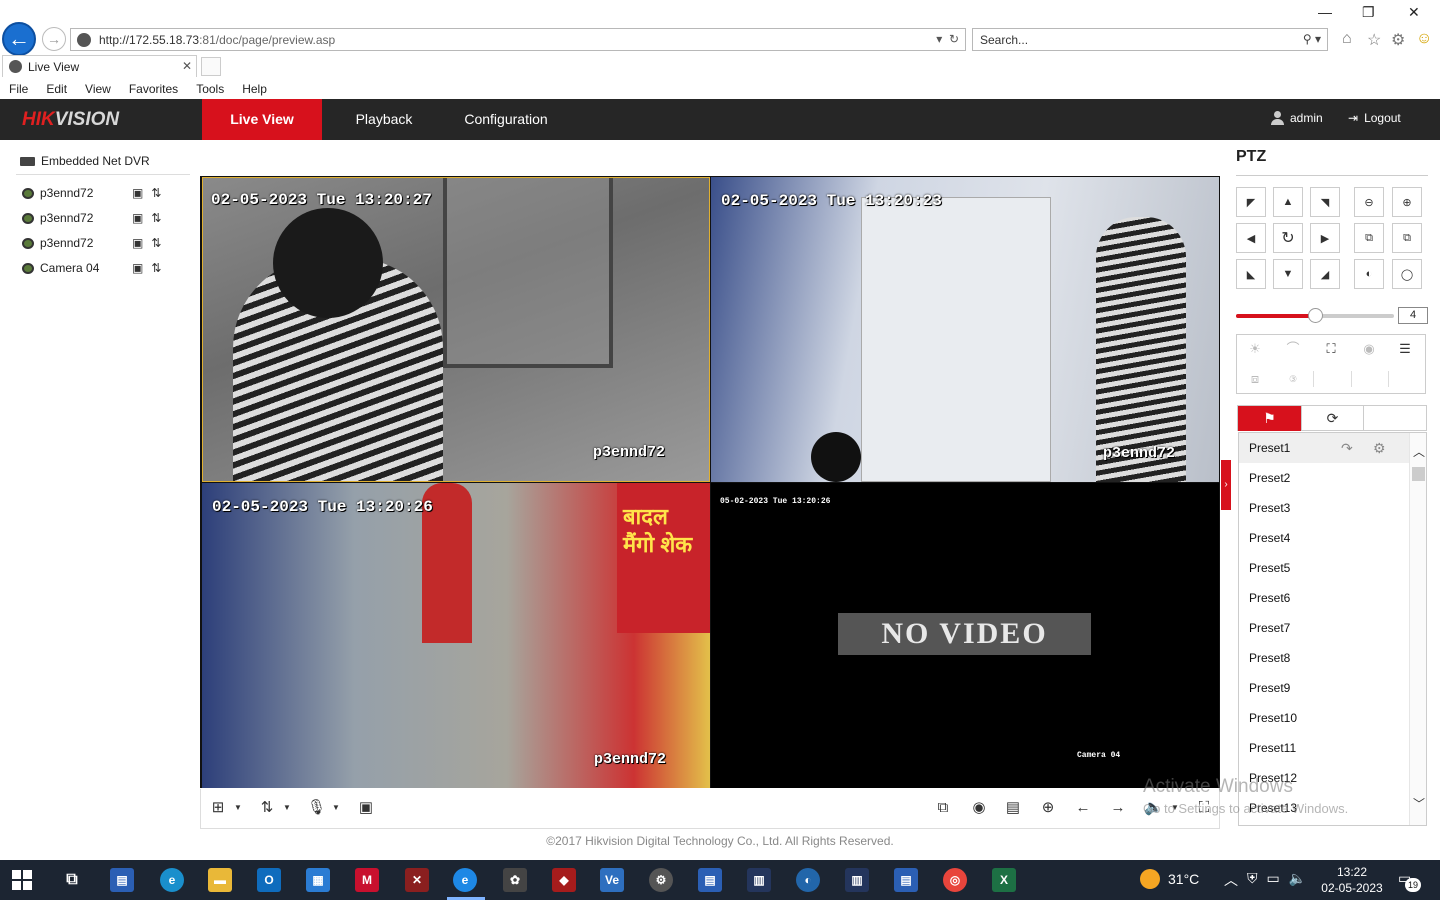  Describe the element at coordinates (1325, 12) in the screenshot. I see `minimize-icon: —` at that location.